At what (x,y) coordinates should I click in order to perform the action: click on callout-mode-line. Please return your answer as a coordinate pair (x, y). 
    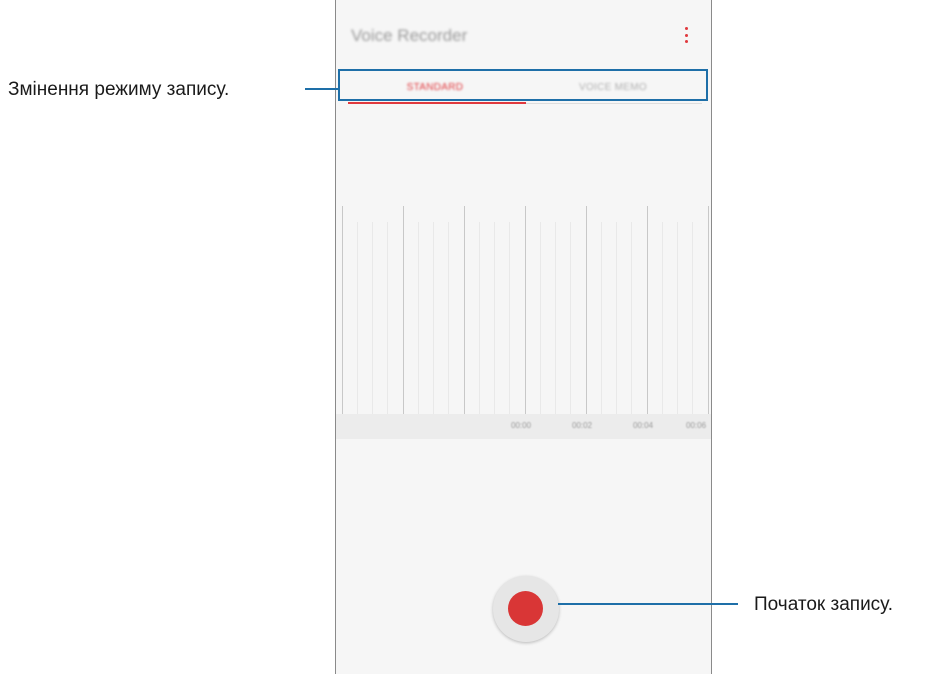
    Looking at the image, I should click on (322, 89).